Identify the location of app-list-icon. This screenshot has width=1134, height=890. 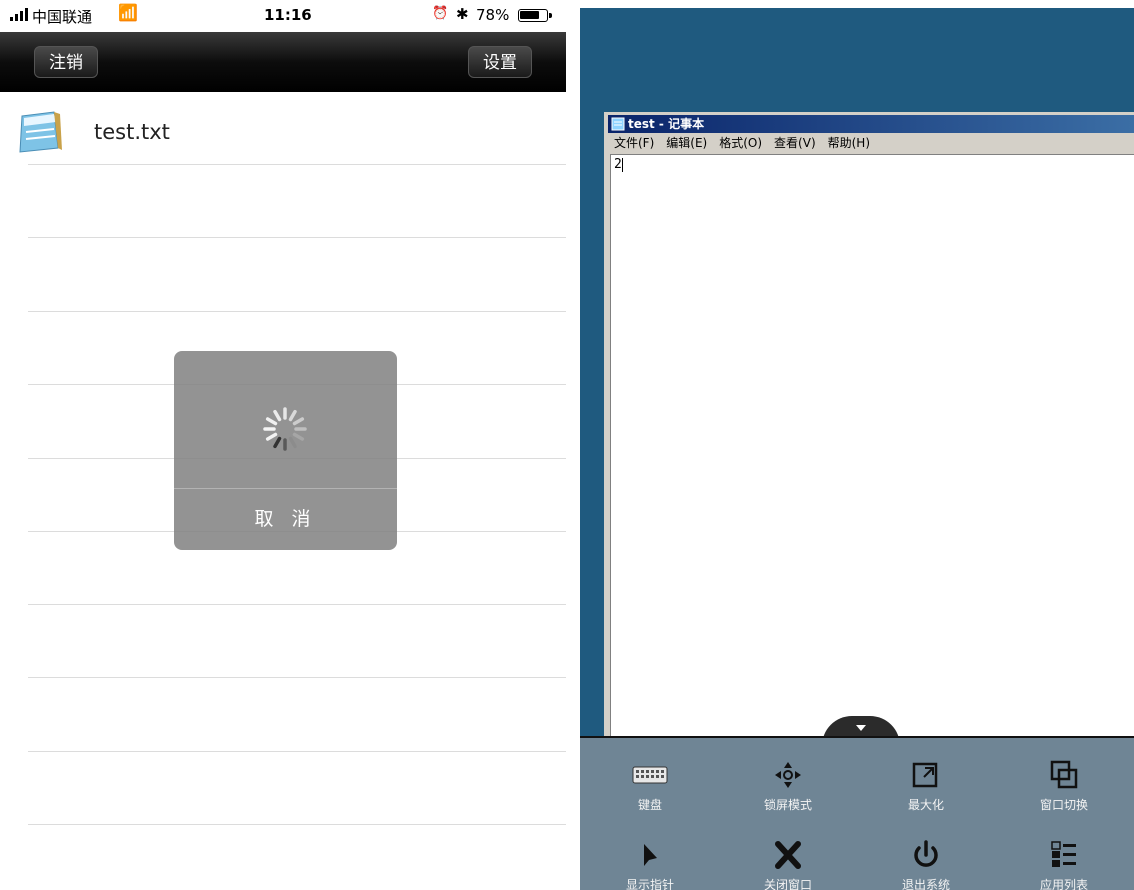
(1063, 854).